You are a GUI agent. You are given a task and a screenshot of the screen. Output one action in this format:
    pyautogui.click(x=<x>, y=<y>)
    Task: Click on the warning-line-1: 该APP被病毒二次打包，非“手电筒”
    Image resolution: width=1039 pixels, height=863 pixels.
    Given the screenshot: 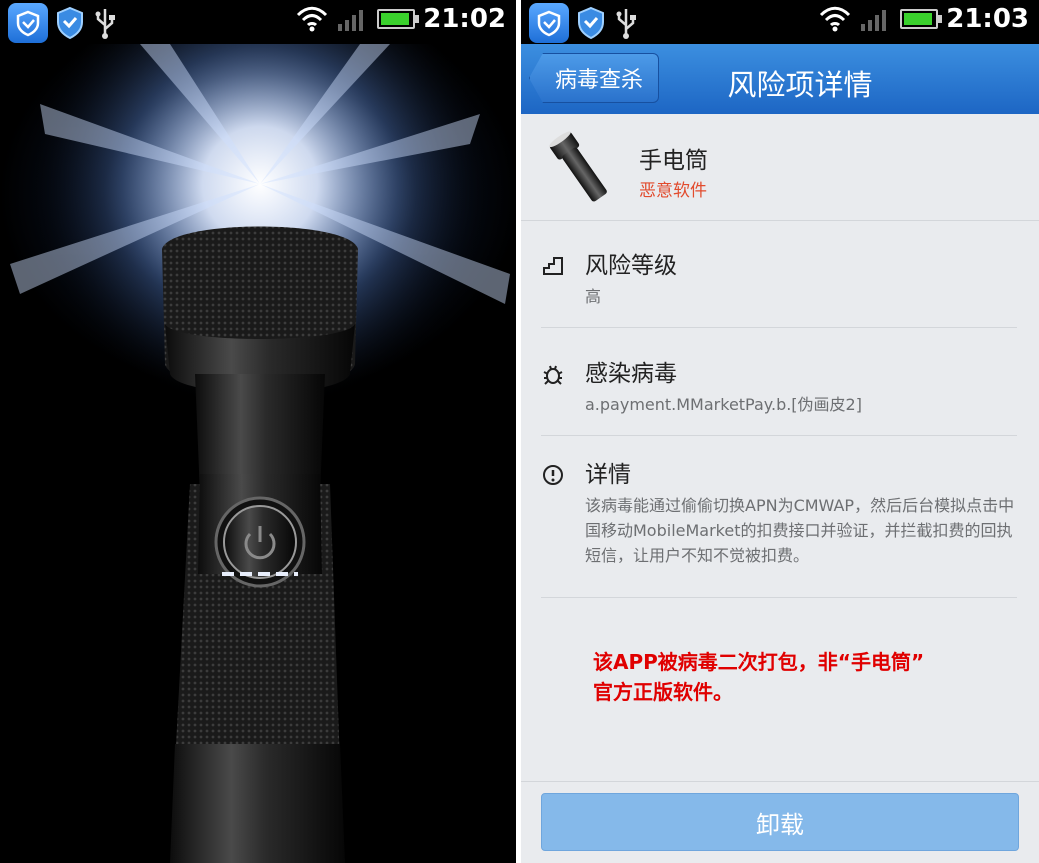 What is the action you would take?
    pyautogui.click(x=759, y=662)
    